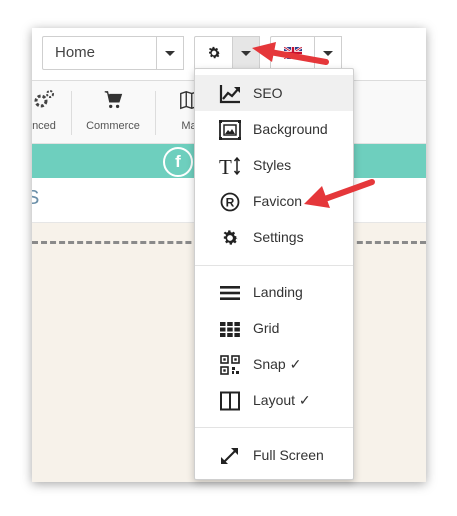 This screenshot has width=457, height=516. I want to click on menu-item-label: Styles, so click(272, 165).